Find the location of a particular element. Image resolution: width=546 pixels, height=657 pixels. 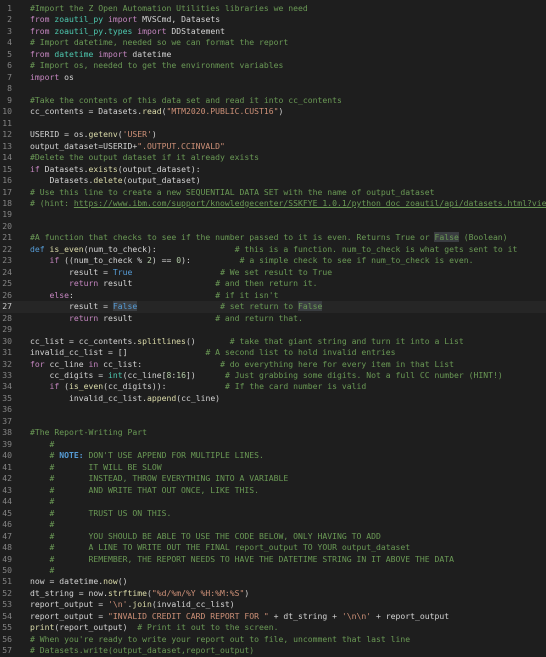

code-line: 12 USERID = os.getenv('USER') is located at coordinates (273, 134).